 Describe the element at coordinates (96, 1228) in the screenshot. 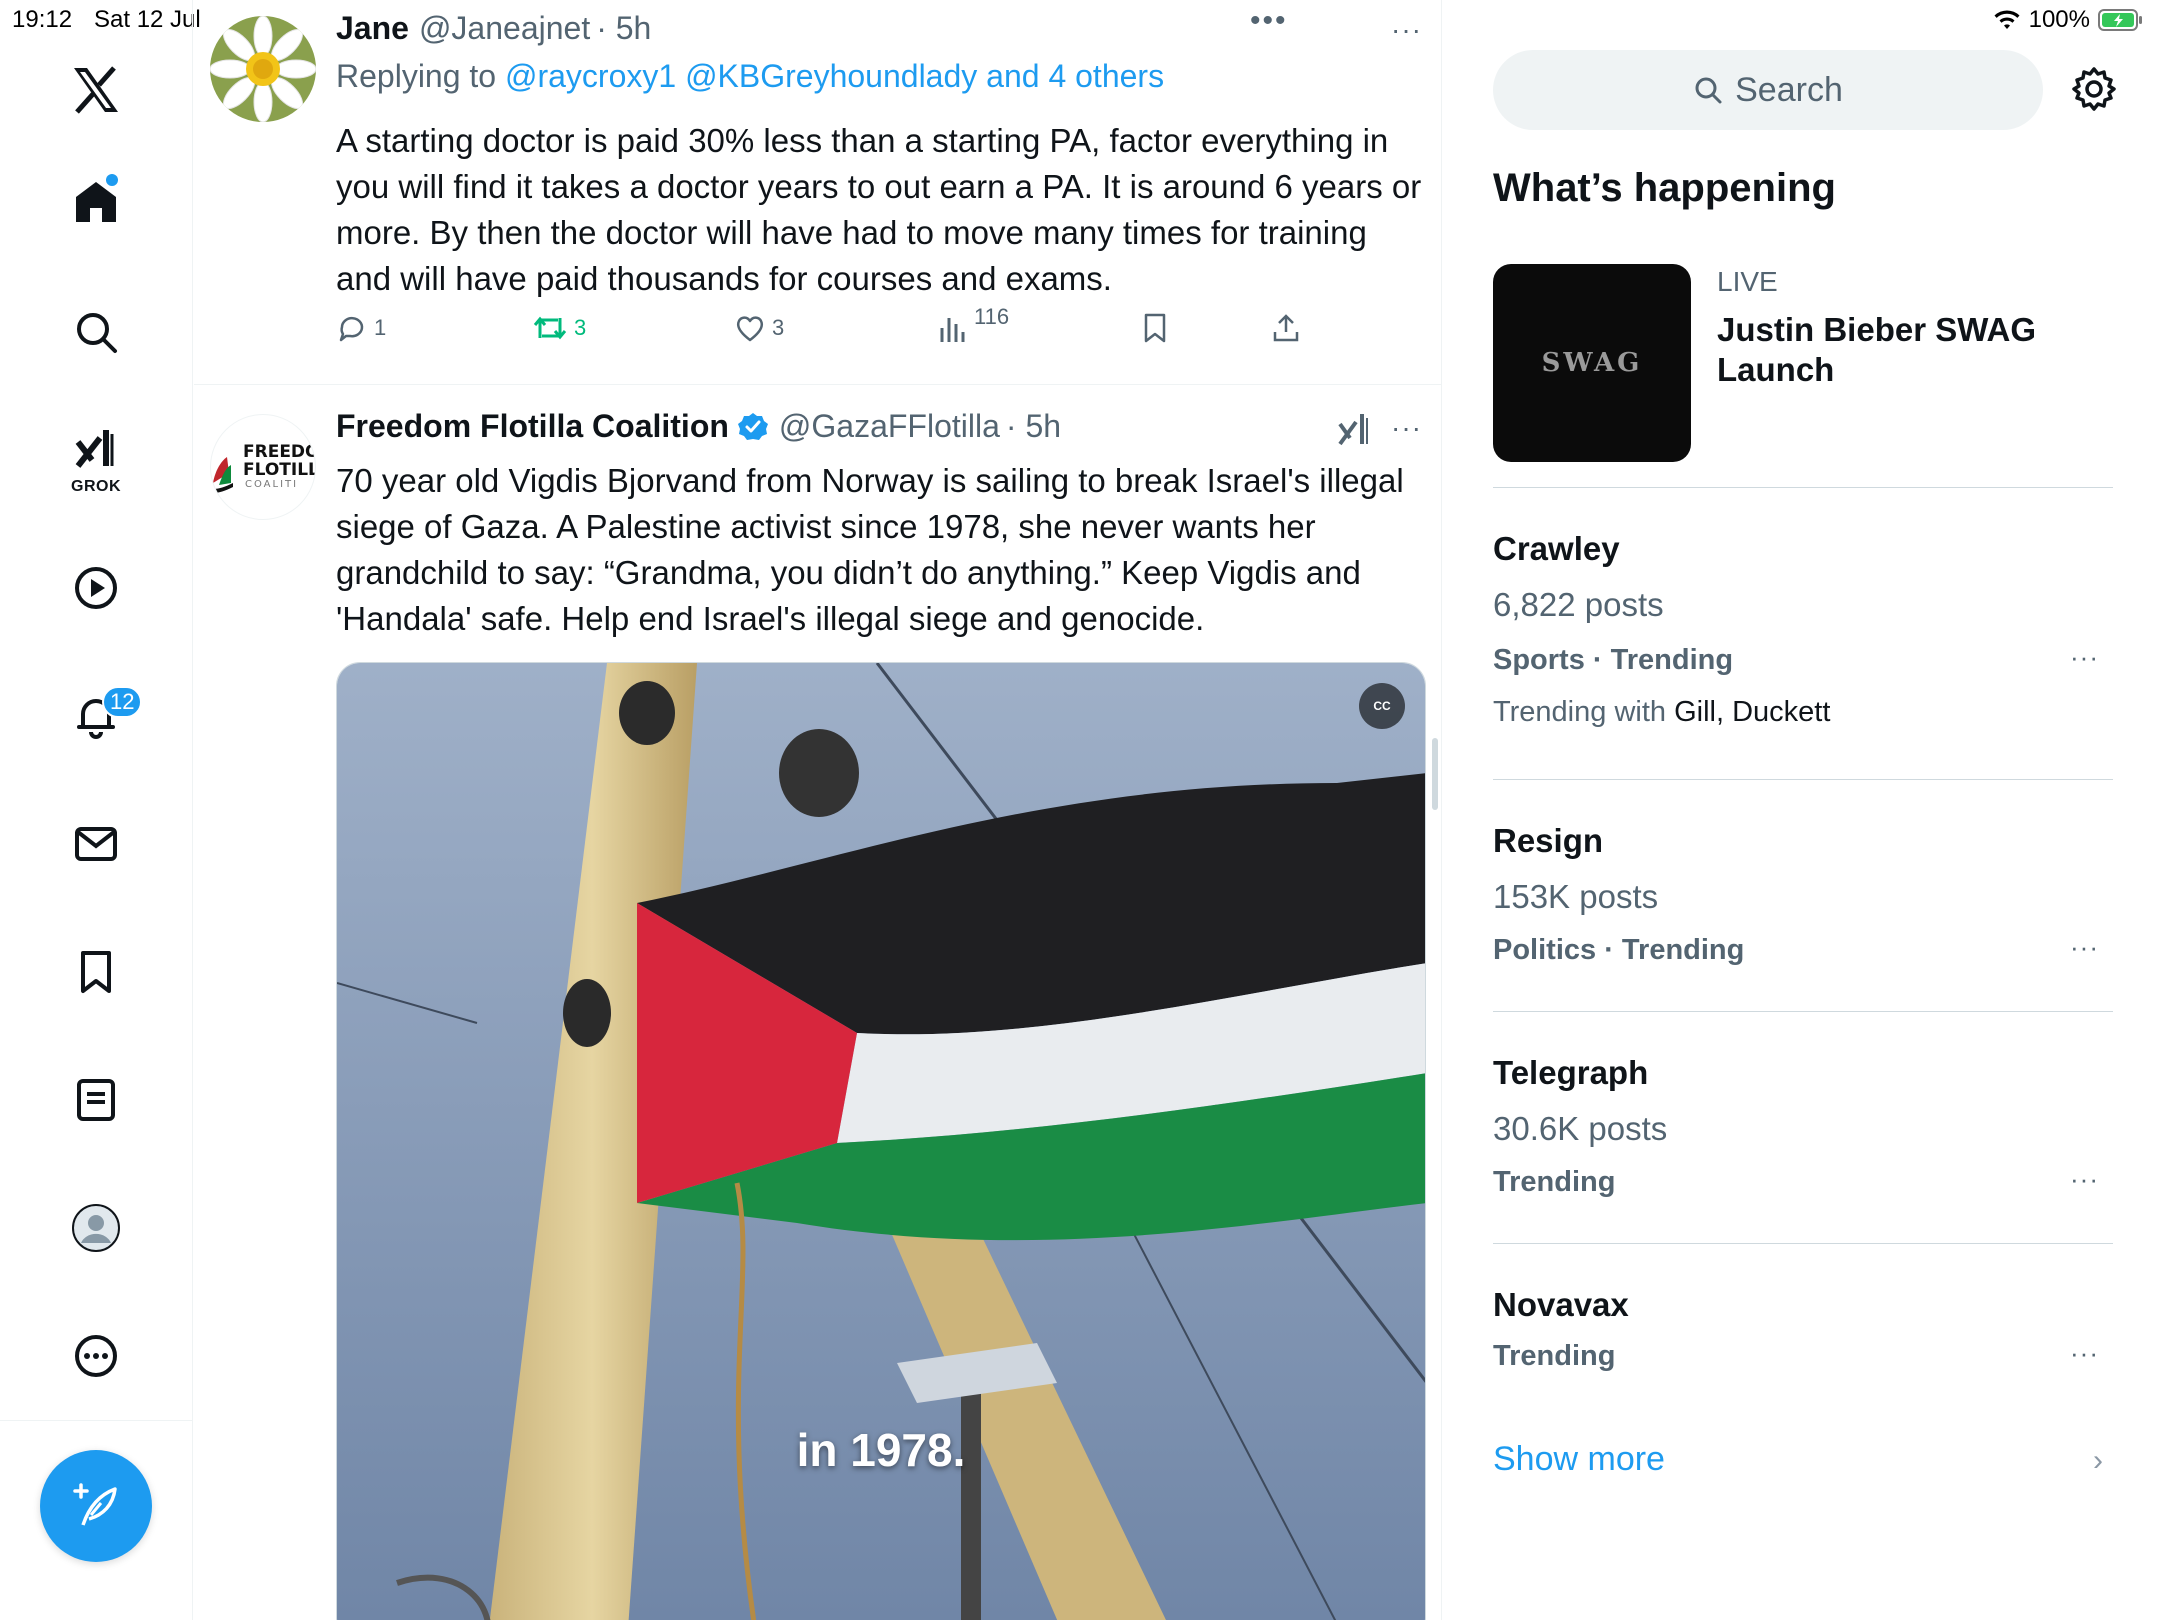

I see `profile-icon` at that location.